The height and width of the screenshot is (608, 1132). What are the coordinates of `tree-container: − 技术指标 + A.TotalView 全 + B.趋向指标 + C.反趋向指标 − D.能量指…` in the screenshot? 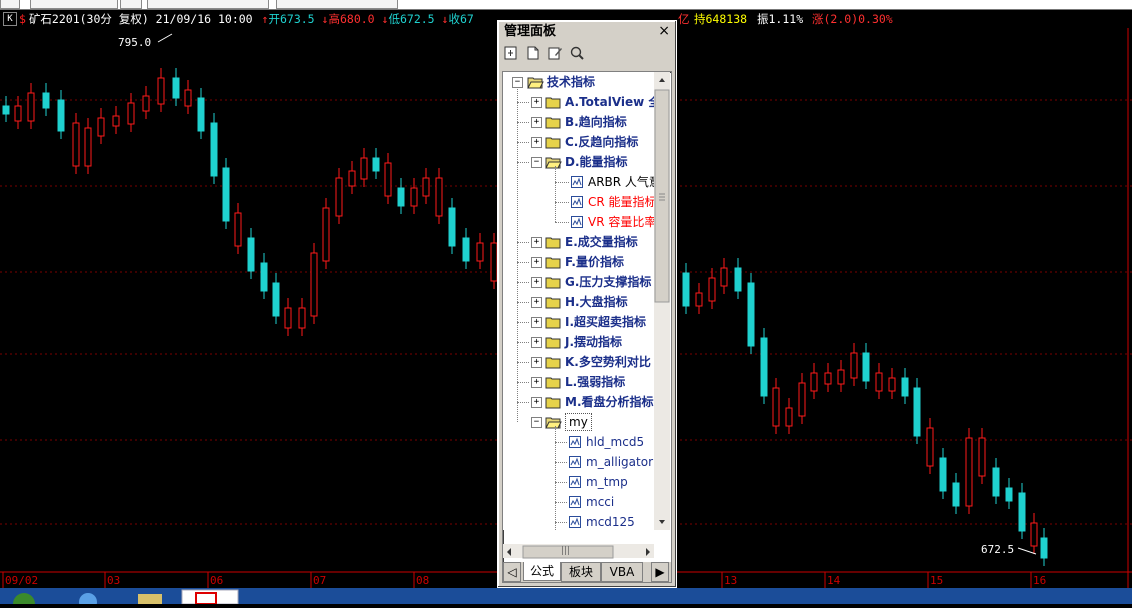 It's located at (587, 327).